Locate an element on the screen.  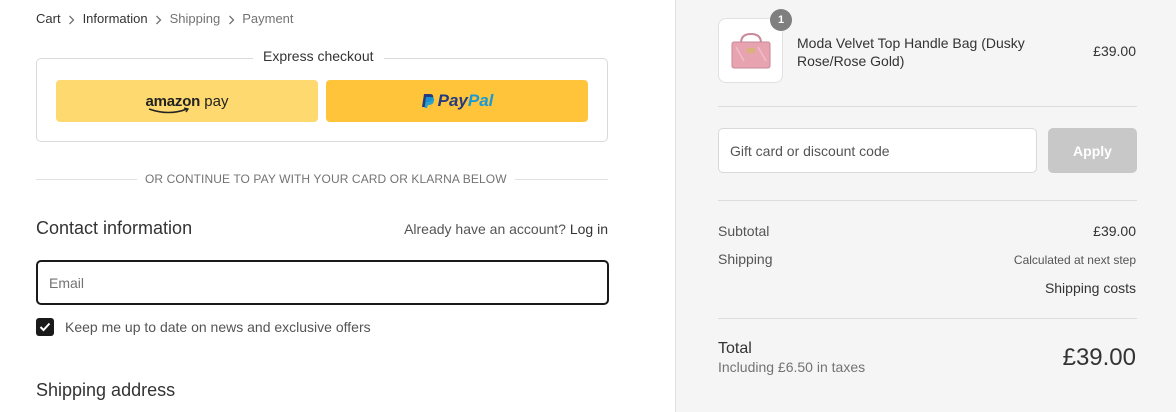
shipping-costs-link: Shipping costs is located at coordinates (1090, 288).